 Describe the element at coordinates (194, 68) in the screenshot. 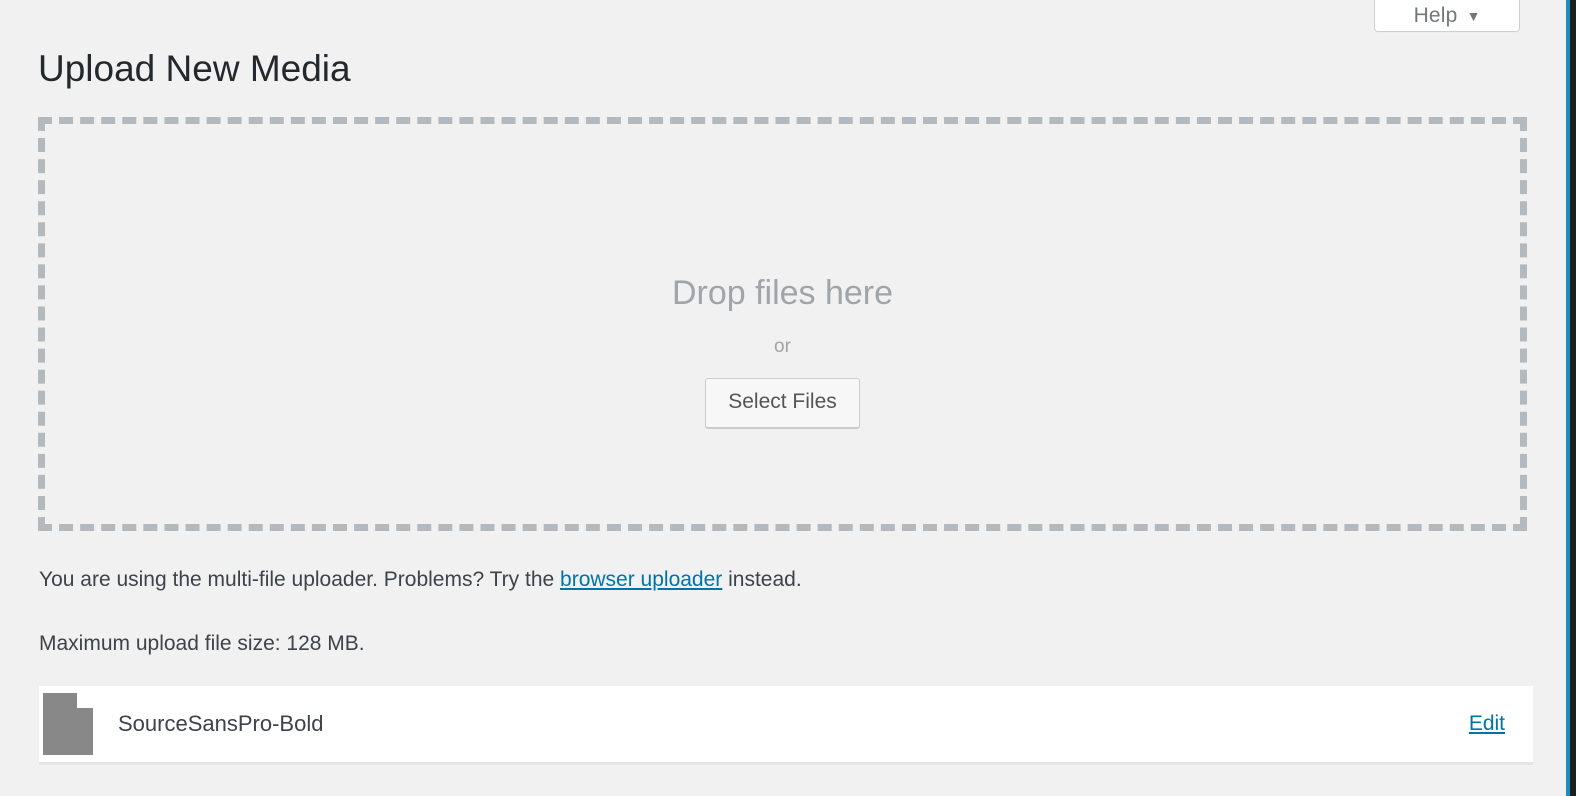

I see `page-title: Upload New Media` at that location.